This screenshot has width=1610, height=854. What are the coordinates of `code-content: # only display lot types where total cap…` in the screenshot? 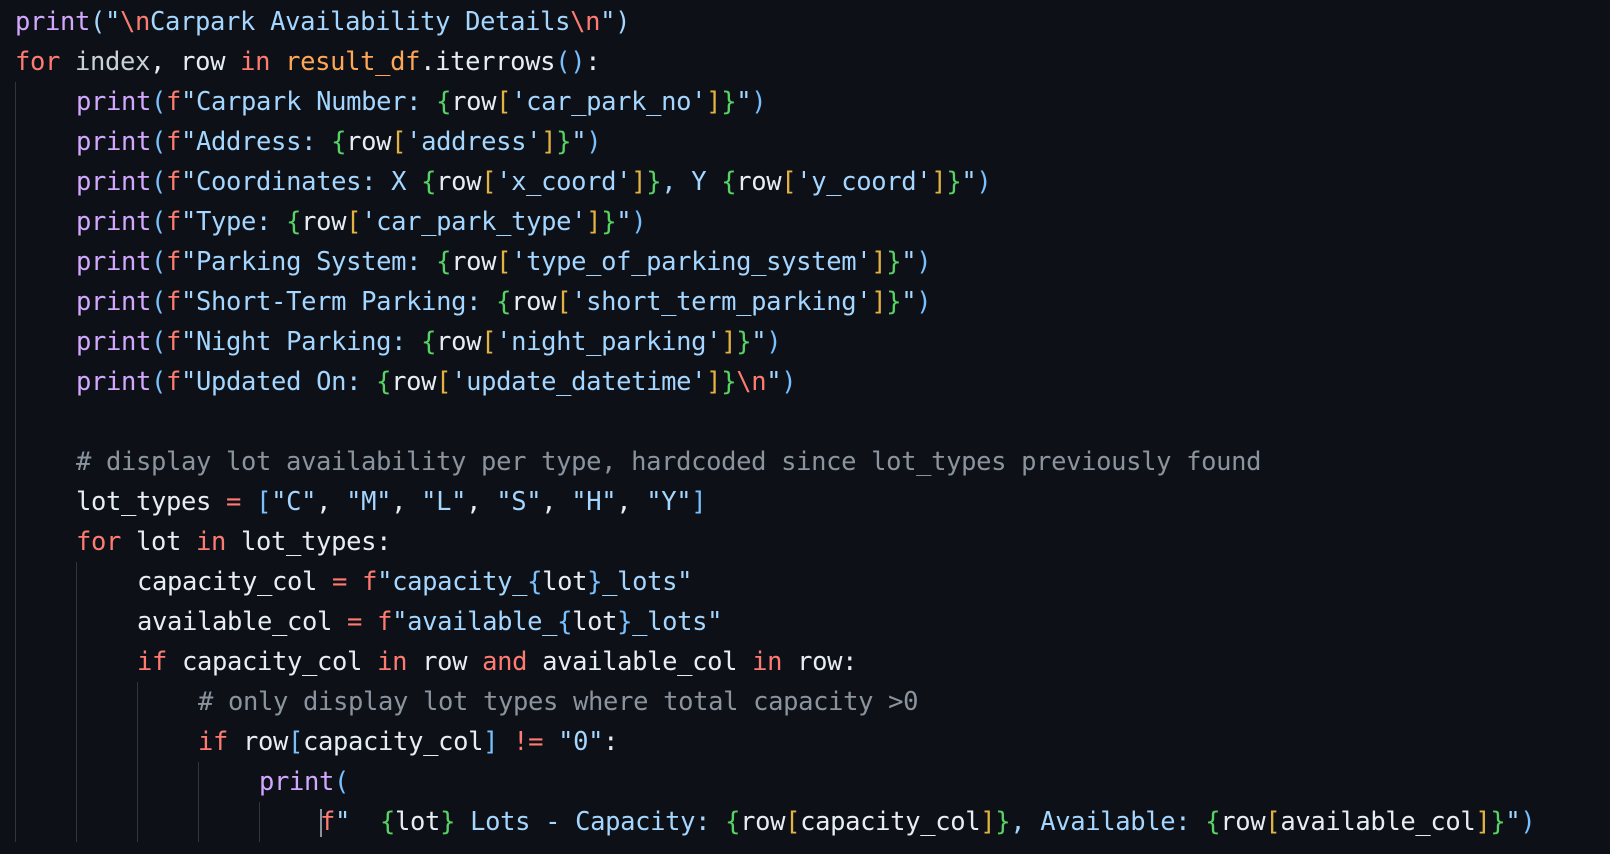 It's located at (558, 702).